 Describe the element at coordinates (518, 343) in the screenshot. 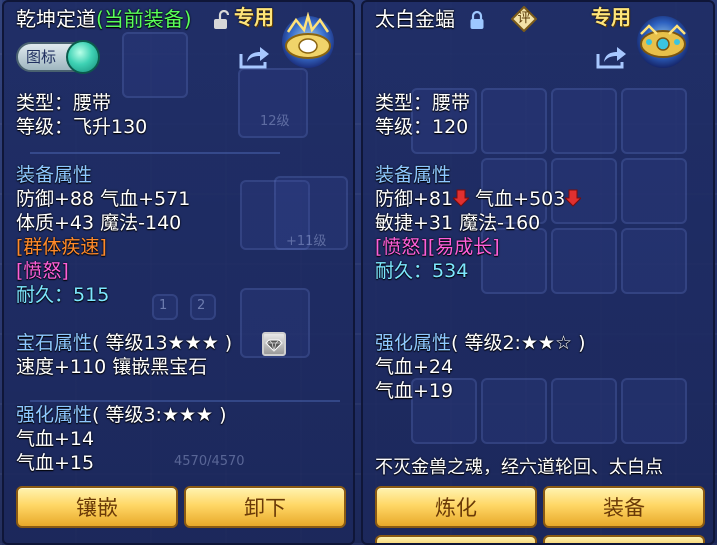

I see `enhance-level: ( 等级2:★★☆ )` at that location.